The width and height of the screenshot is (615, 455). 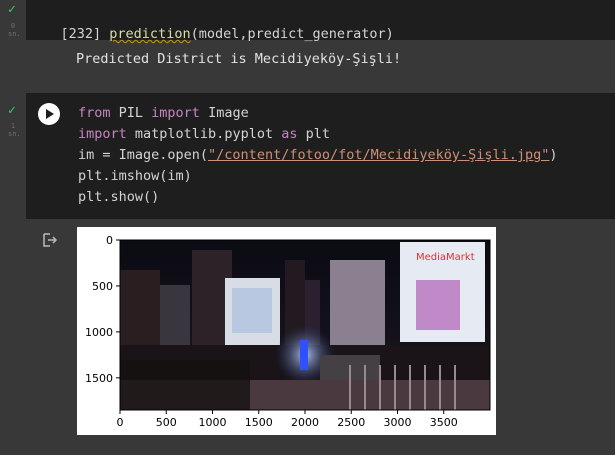 What do you see at coordinates (204, 134) in the screenshot?
I see `code-line-2: import matplotlib.pyplot as plt` at bounding box center [204, 134].